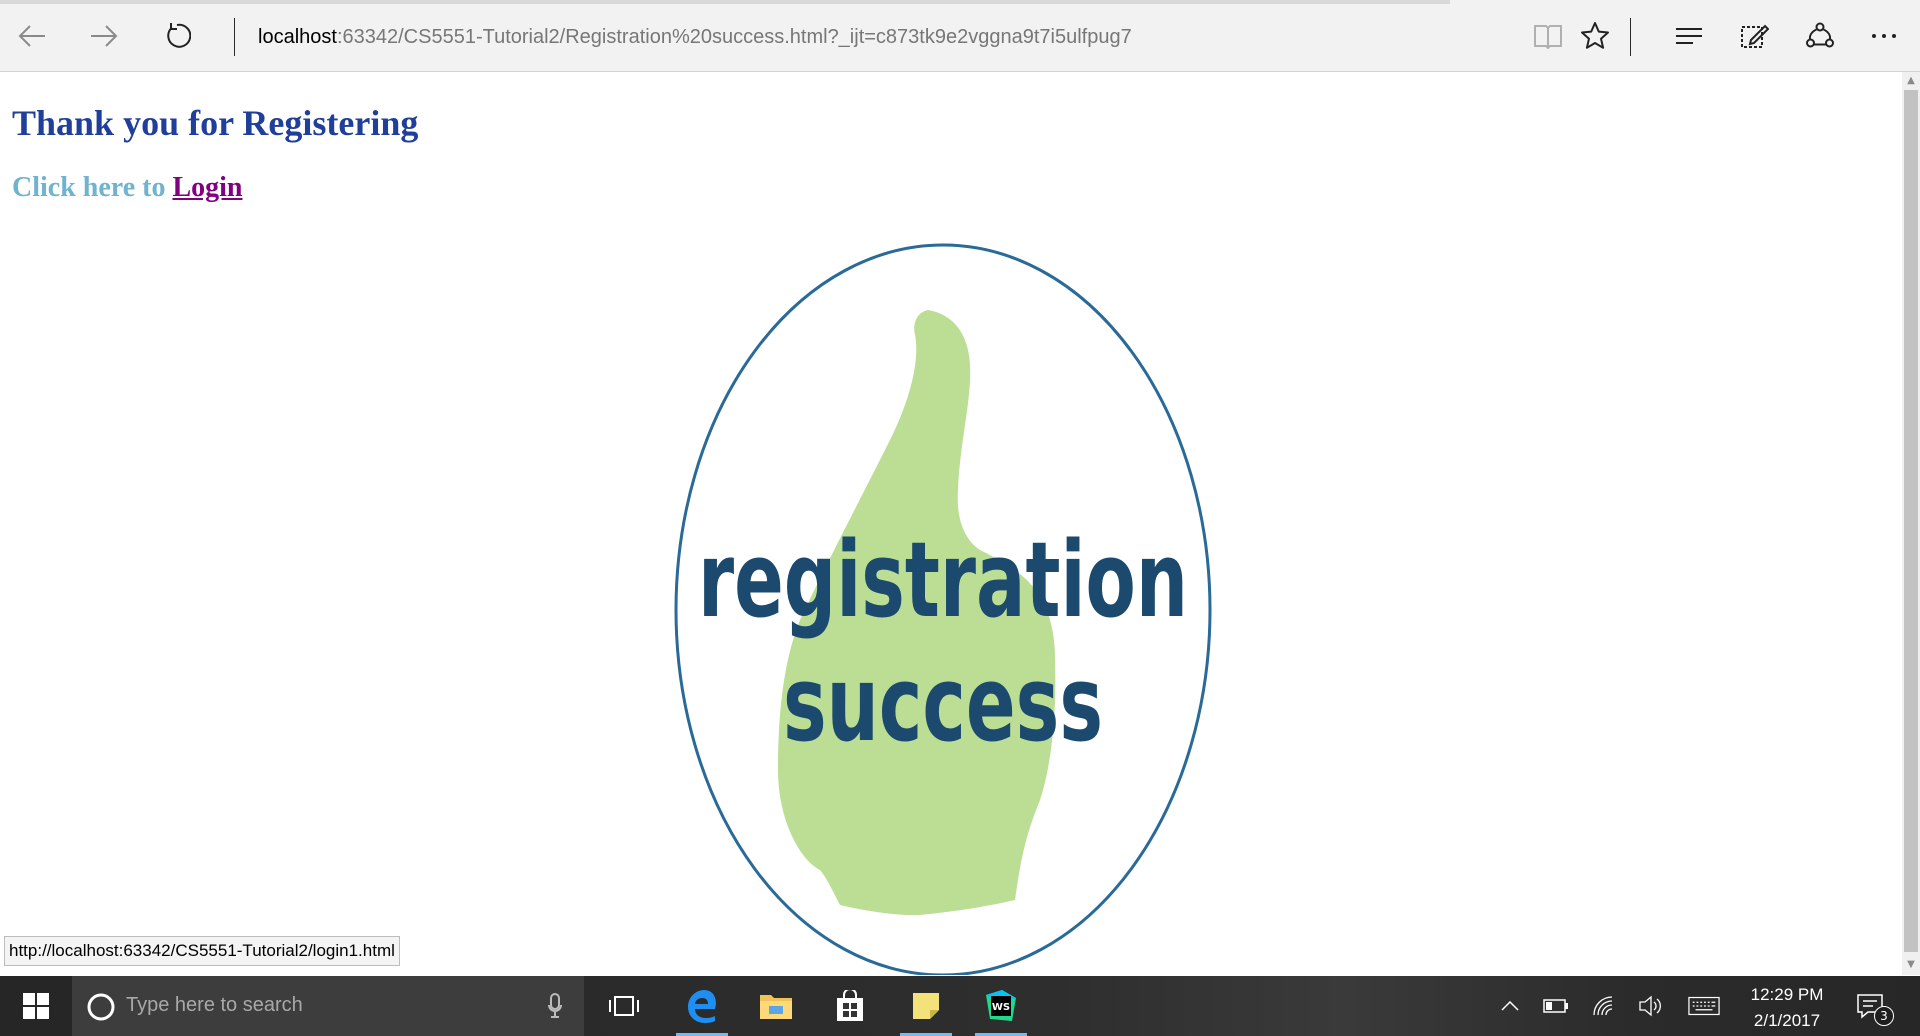  I want to click on volume-tray-button, so click(1650, 1006).